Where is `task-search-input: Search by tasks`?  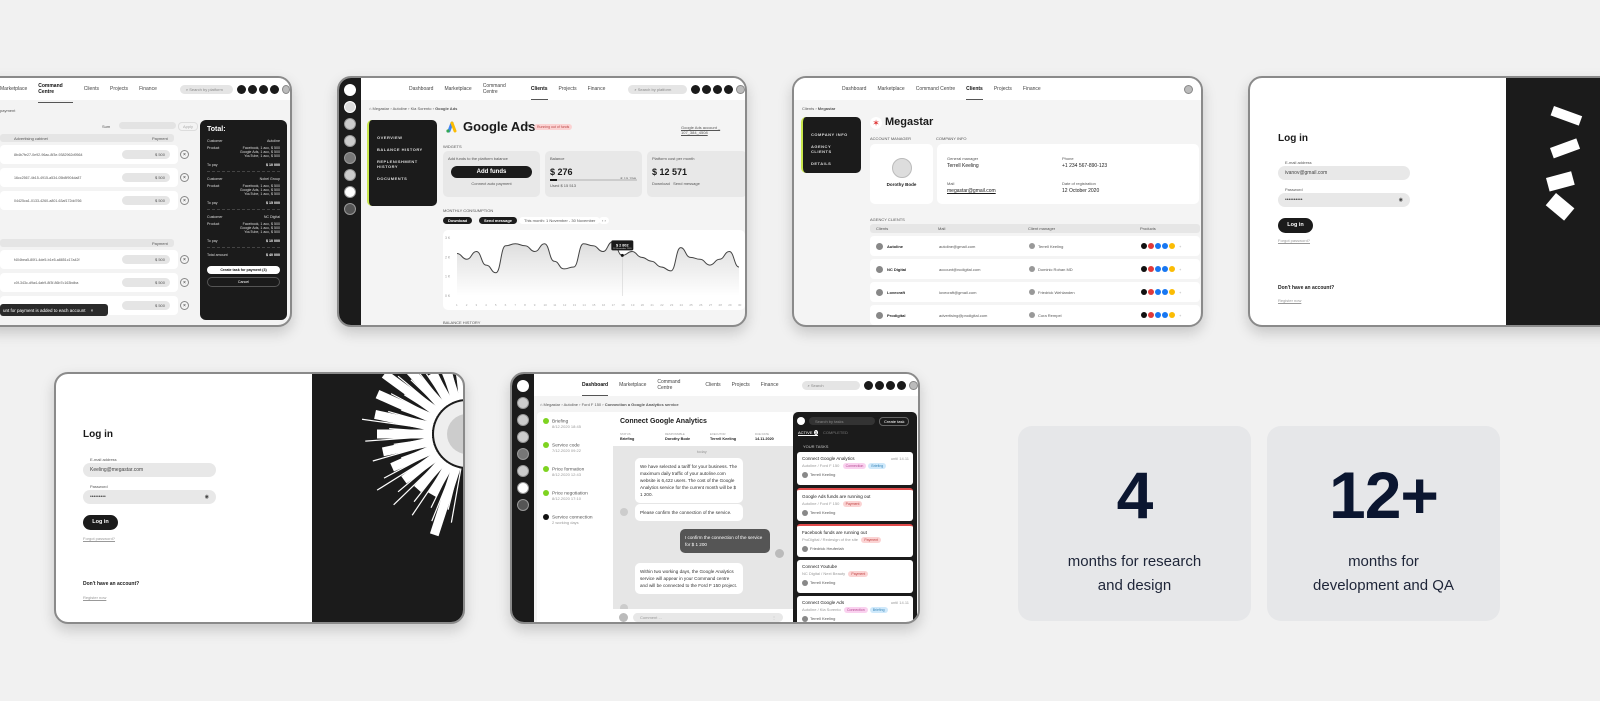
task-search-input: Search by tasks is located at coordinates (842, 421).